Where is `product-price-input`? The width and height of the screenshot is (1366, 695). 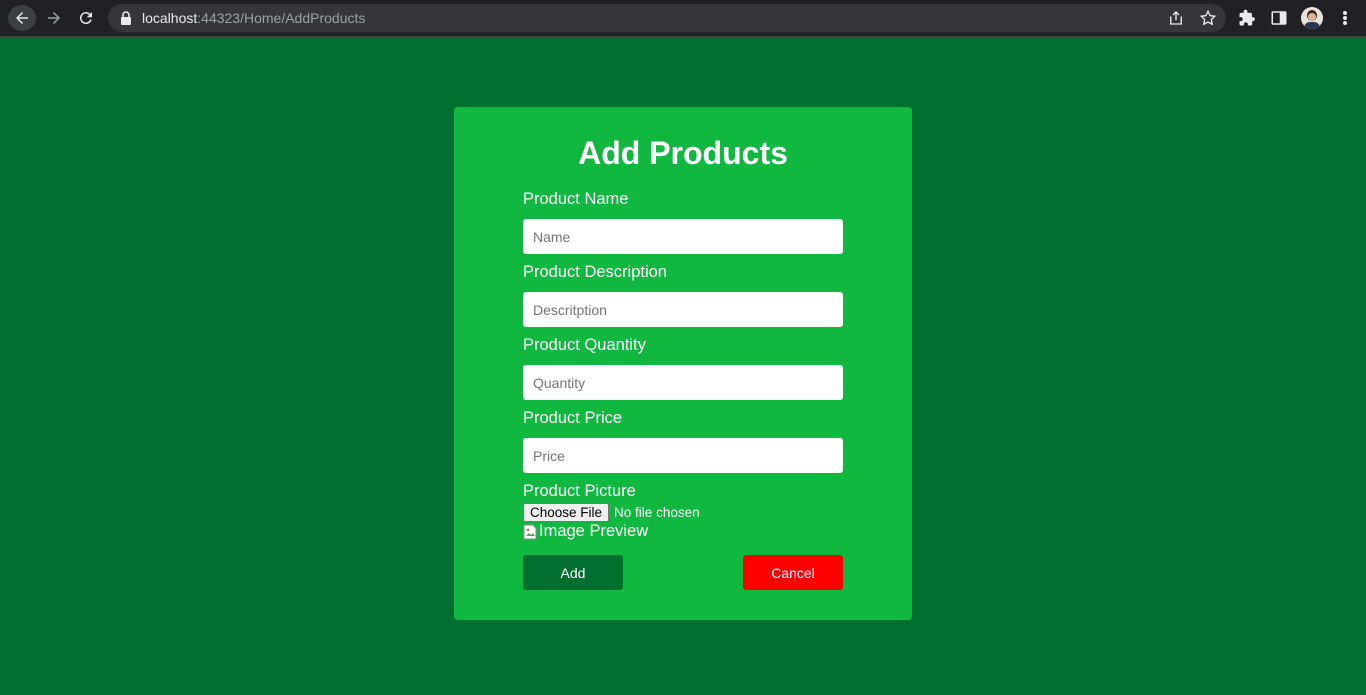
product-price-input is located at coordinates (683, 455).